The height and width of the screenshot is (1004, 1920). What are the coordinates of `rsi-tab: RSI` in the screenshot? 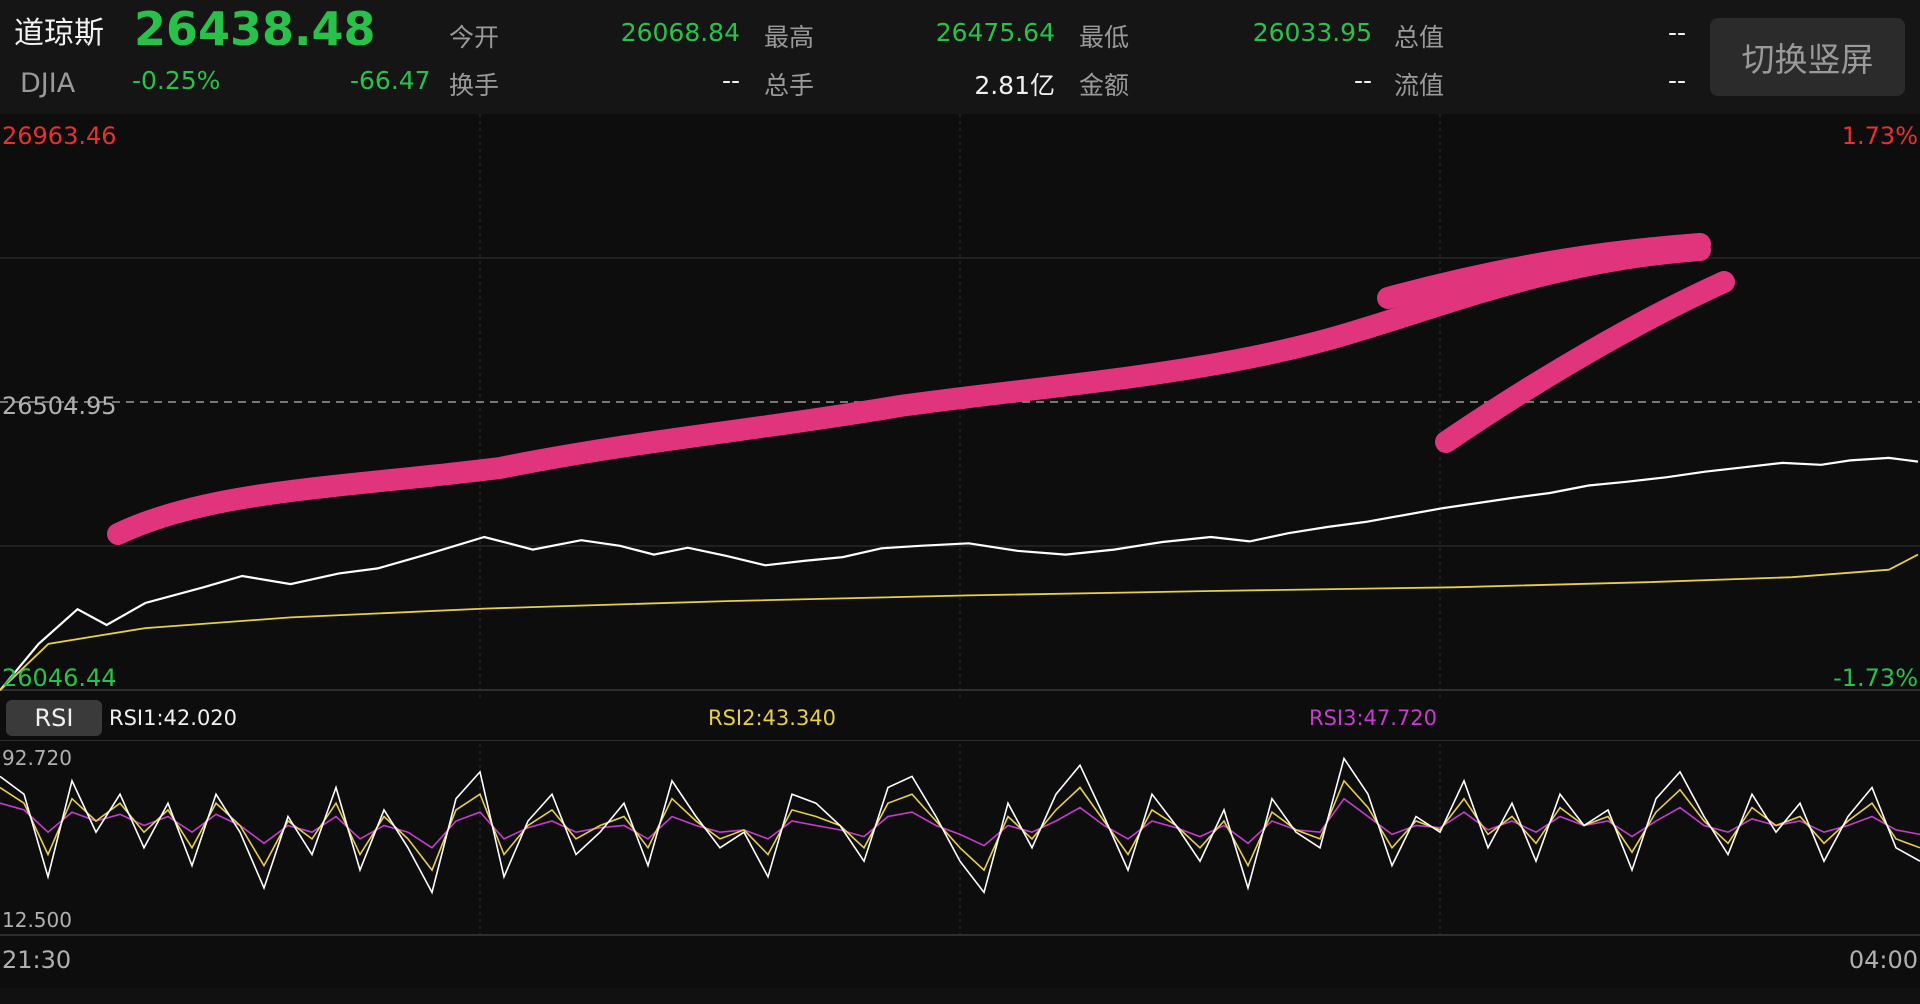 It's located at (54, 718).